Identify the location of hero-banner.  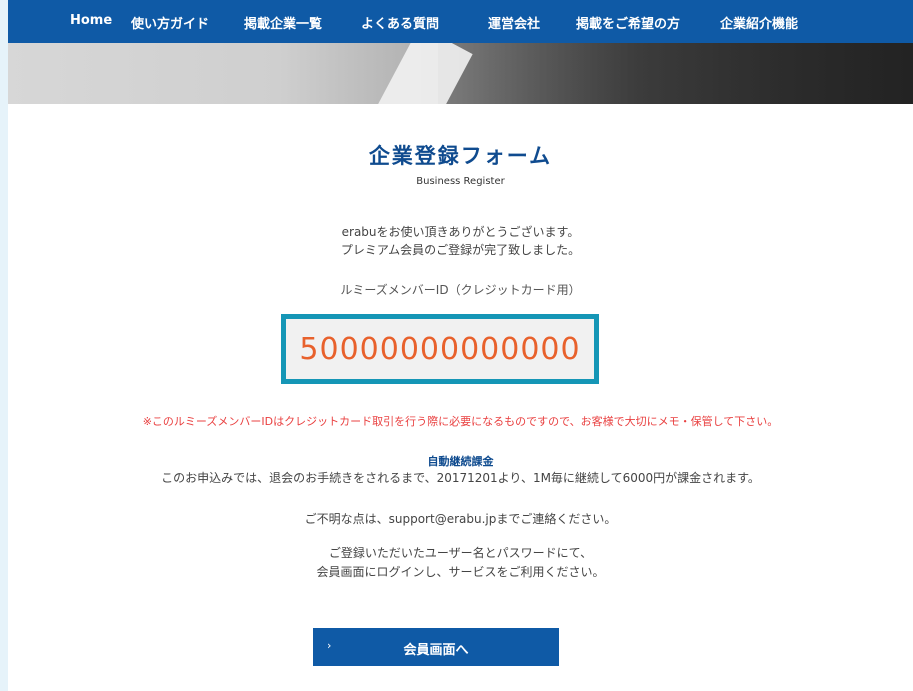
(460, 73).